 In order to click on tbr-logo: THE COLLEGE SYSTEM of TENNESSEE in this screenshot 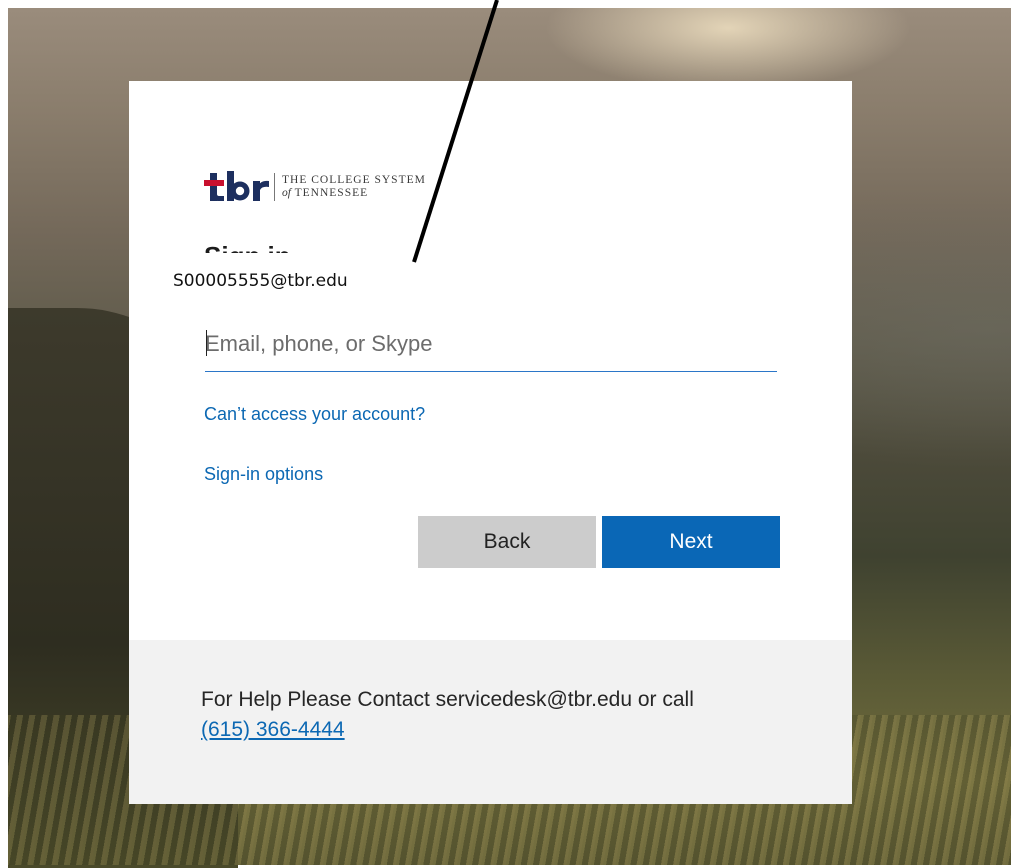, I will do `click(315, 187)`.